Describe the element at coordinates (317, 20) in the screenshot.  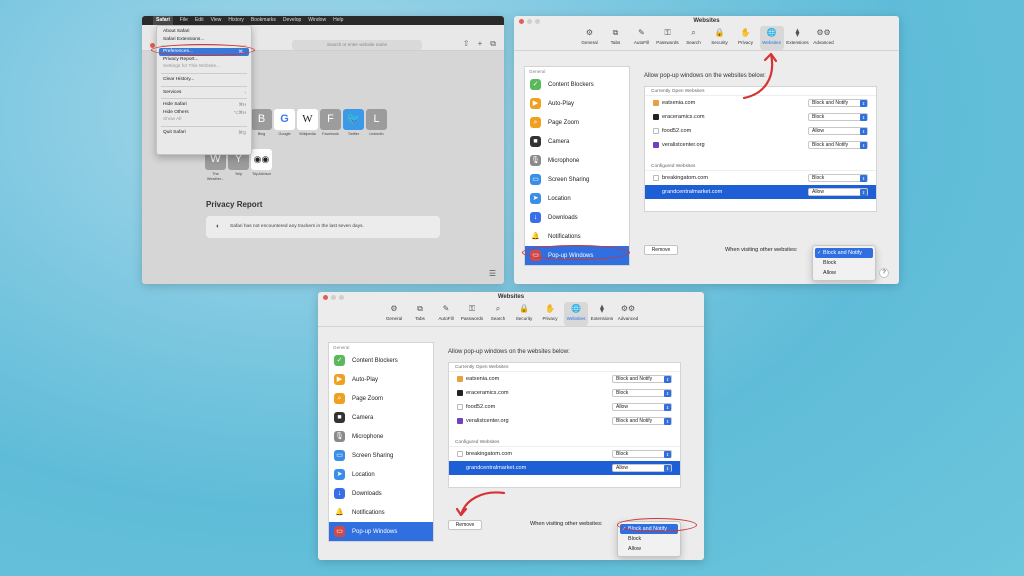
I see `menu-window: Window` at that location.